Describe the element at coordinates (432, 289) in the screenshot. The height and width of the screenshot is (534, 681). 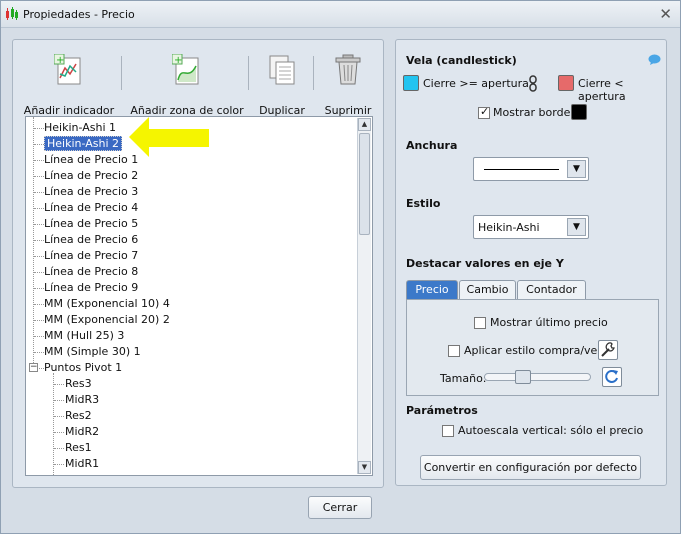
I see `tab-price: Precio` at that location.